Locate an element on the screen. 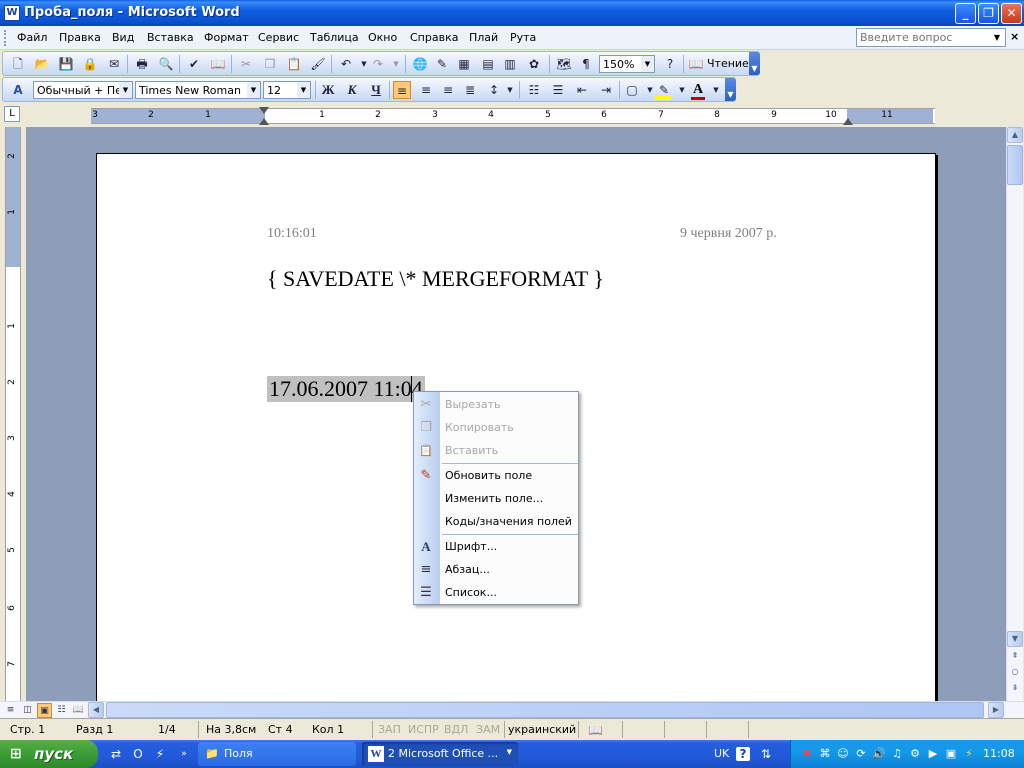 The width and height of the screenshot is (1024, 768). word-app-icon: W is located at coordinates (12, 13).